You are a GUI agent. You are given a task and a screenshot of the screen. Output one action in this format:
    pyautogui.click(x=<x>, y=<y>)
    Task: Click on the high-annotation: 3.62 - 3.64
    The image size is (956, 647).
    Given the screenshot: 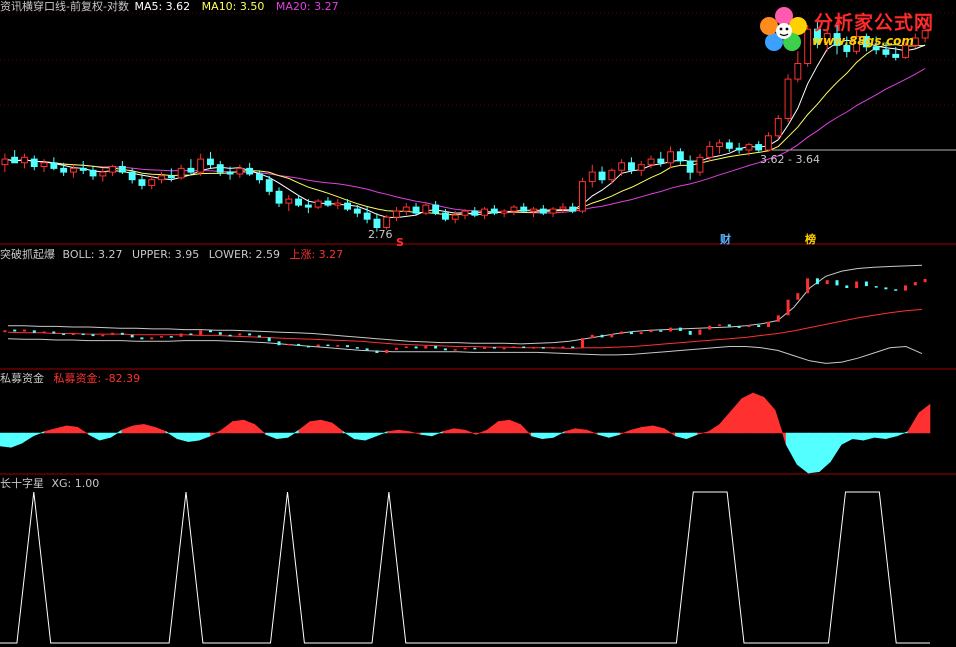 What is the action you would take?
    pyautogui.click(x=790, y=159)
    